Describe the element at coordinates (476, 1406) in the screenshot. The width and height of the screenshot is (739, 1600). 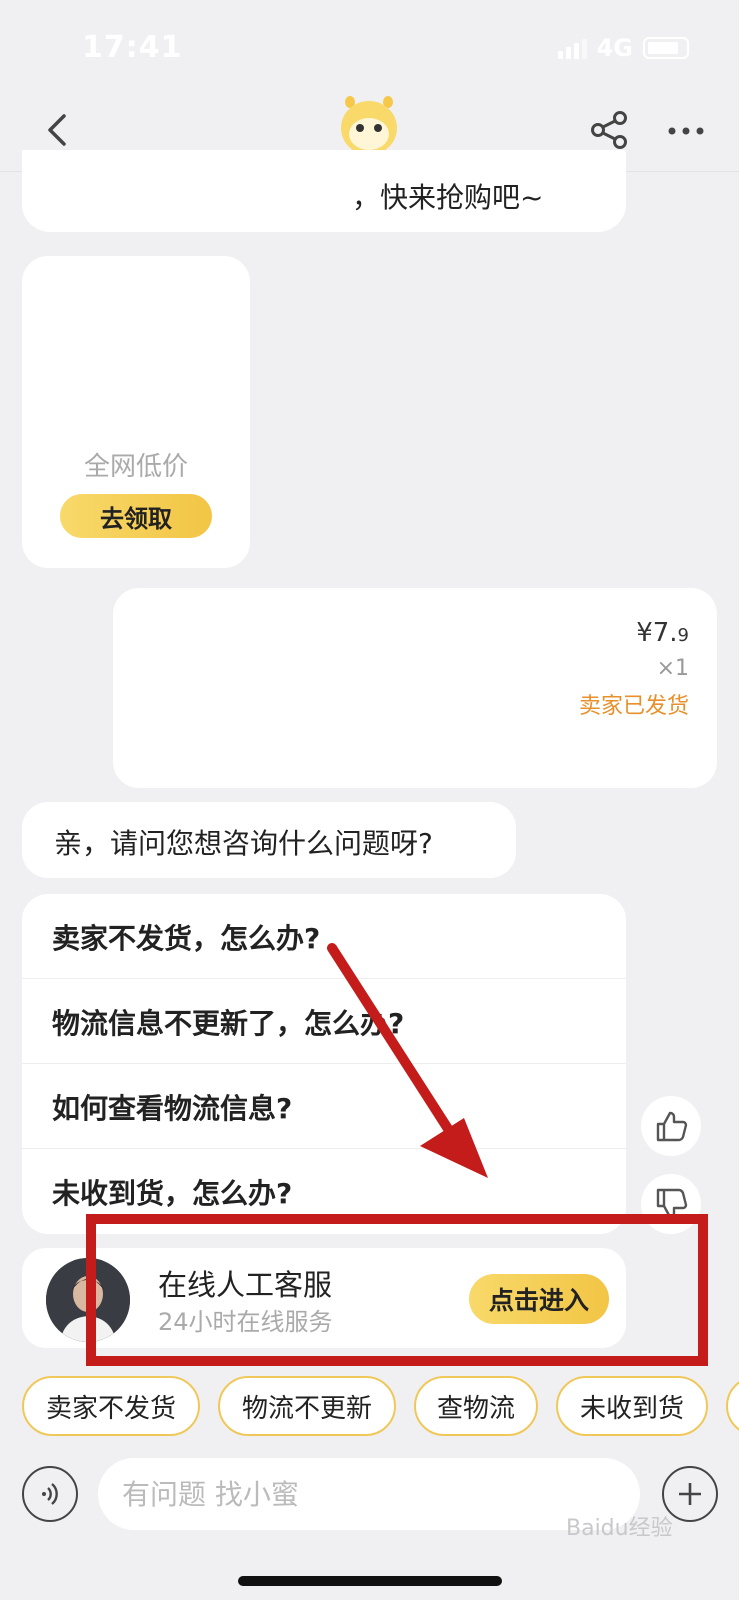
I see `quick-reply-chip: 查物流` at that location.